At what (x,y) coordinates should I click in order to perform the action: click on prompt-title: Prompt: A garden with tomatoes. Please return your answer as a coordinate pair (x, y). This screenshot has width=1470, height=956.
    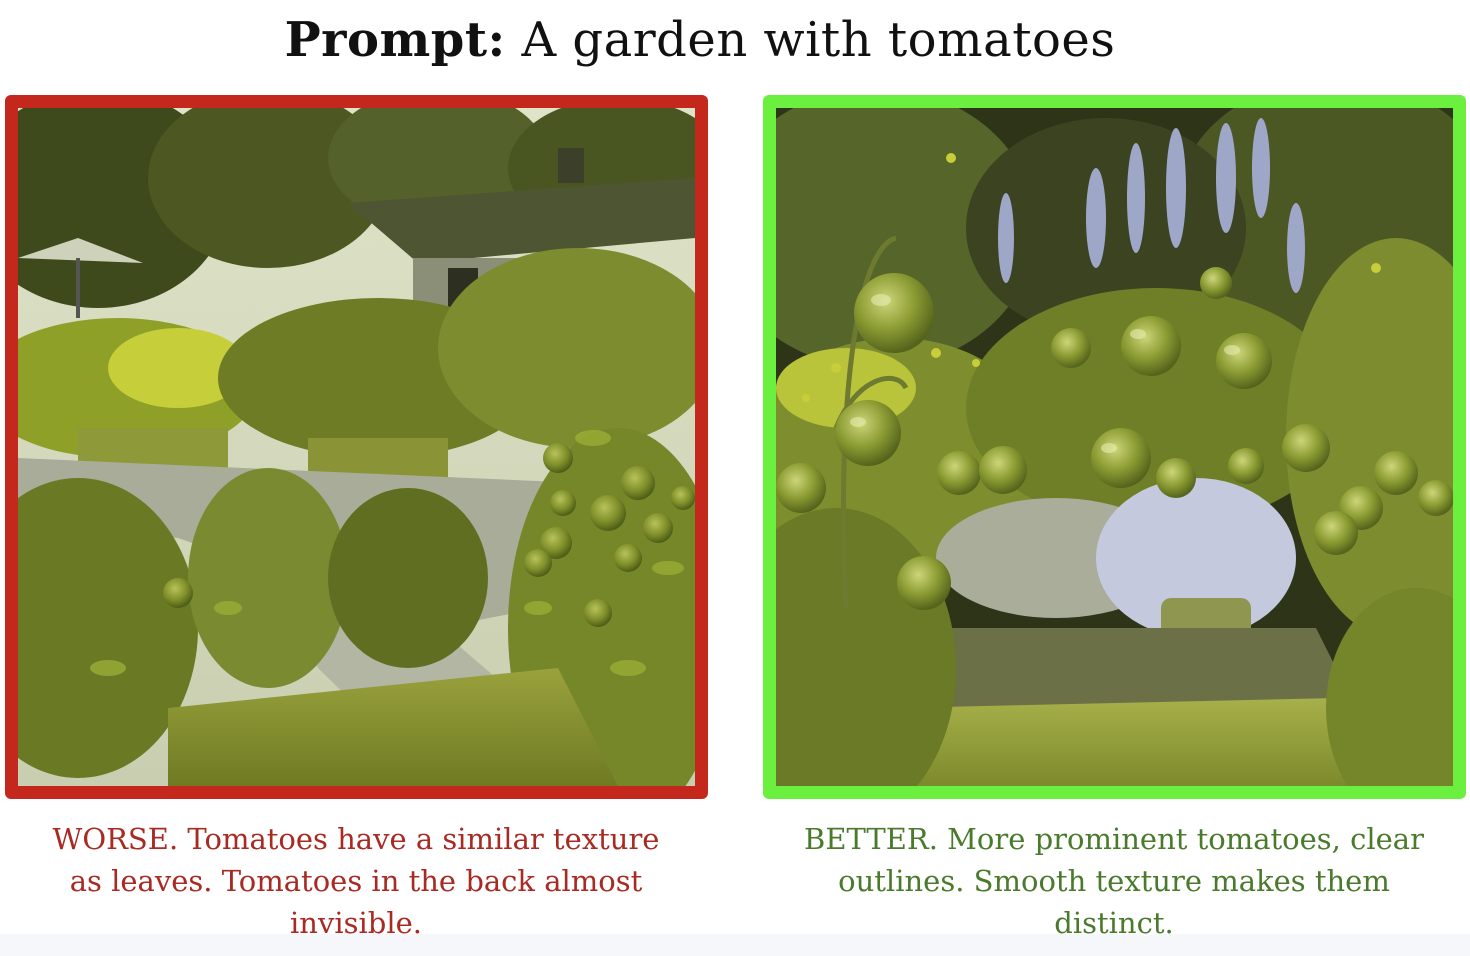
    Looking at the image, I should click on (700, 40).